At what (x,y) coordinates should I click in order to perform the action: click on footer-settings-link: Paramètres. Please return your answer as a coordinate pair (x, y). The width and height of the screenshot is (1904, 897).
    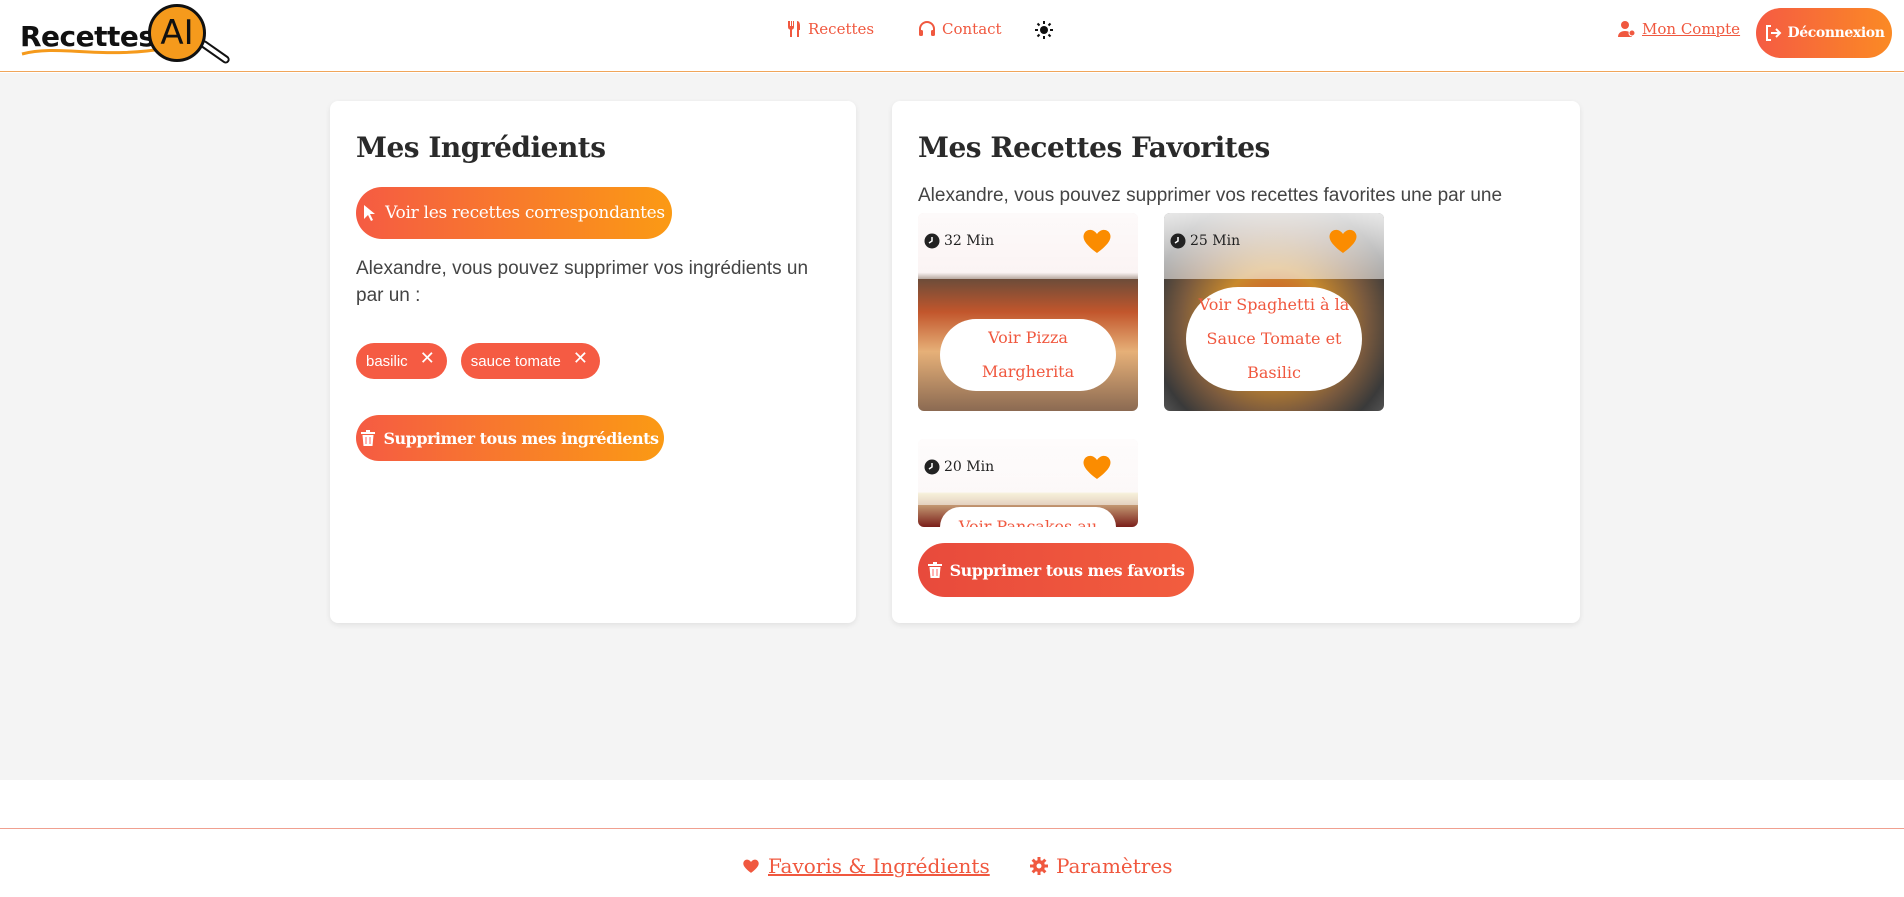
    Looking at the image, I should click on (1101, 866).